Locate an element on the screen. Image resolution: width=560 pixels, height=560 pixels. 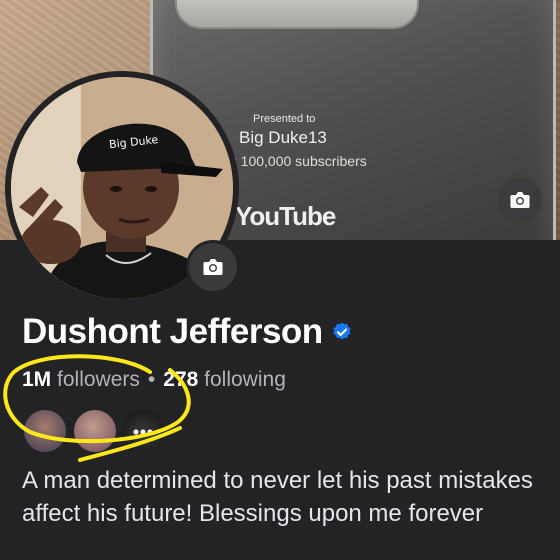
verified-badge-icon is located at coordinates (342, 332).